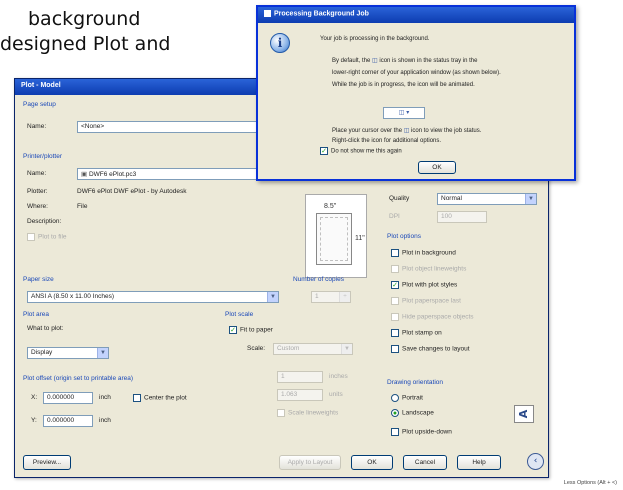  I want to click on paper-height-dim: 11", so click(360, 238).